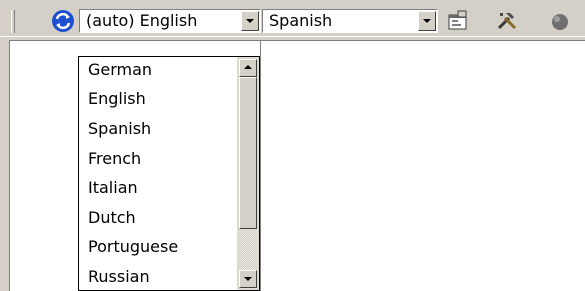 The height and width of the screenshot is (291, 585). I want to click on language-option-english: English, so click(117, 99).